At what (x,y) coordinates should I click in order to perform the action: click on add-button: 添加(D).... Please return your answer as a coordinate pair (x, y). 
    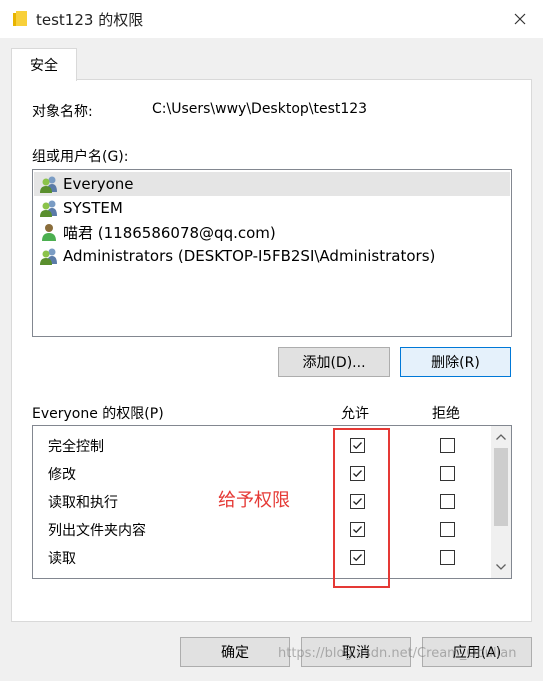
    Looking at the image, I should click on (334, 362).